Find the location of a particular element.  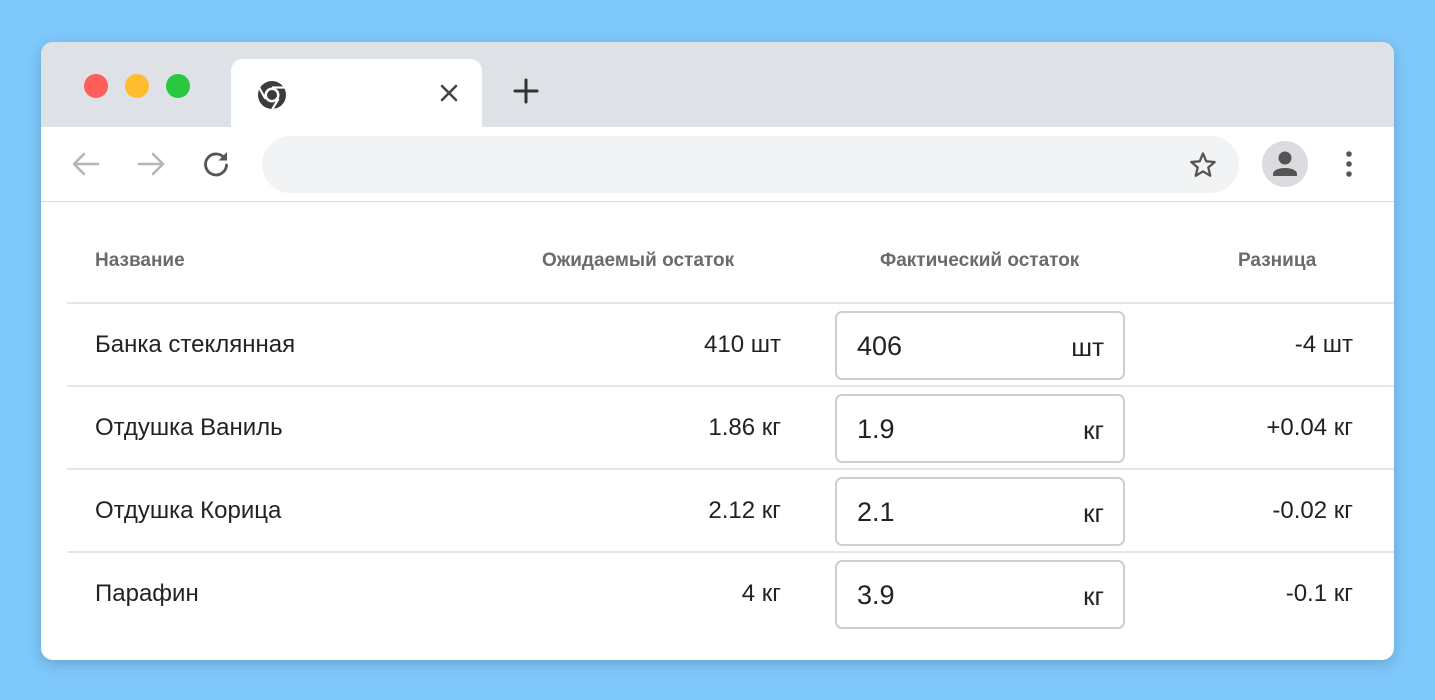

item-name: Отдушка Ваниль is located at coordinates (189, 427).